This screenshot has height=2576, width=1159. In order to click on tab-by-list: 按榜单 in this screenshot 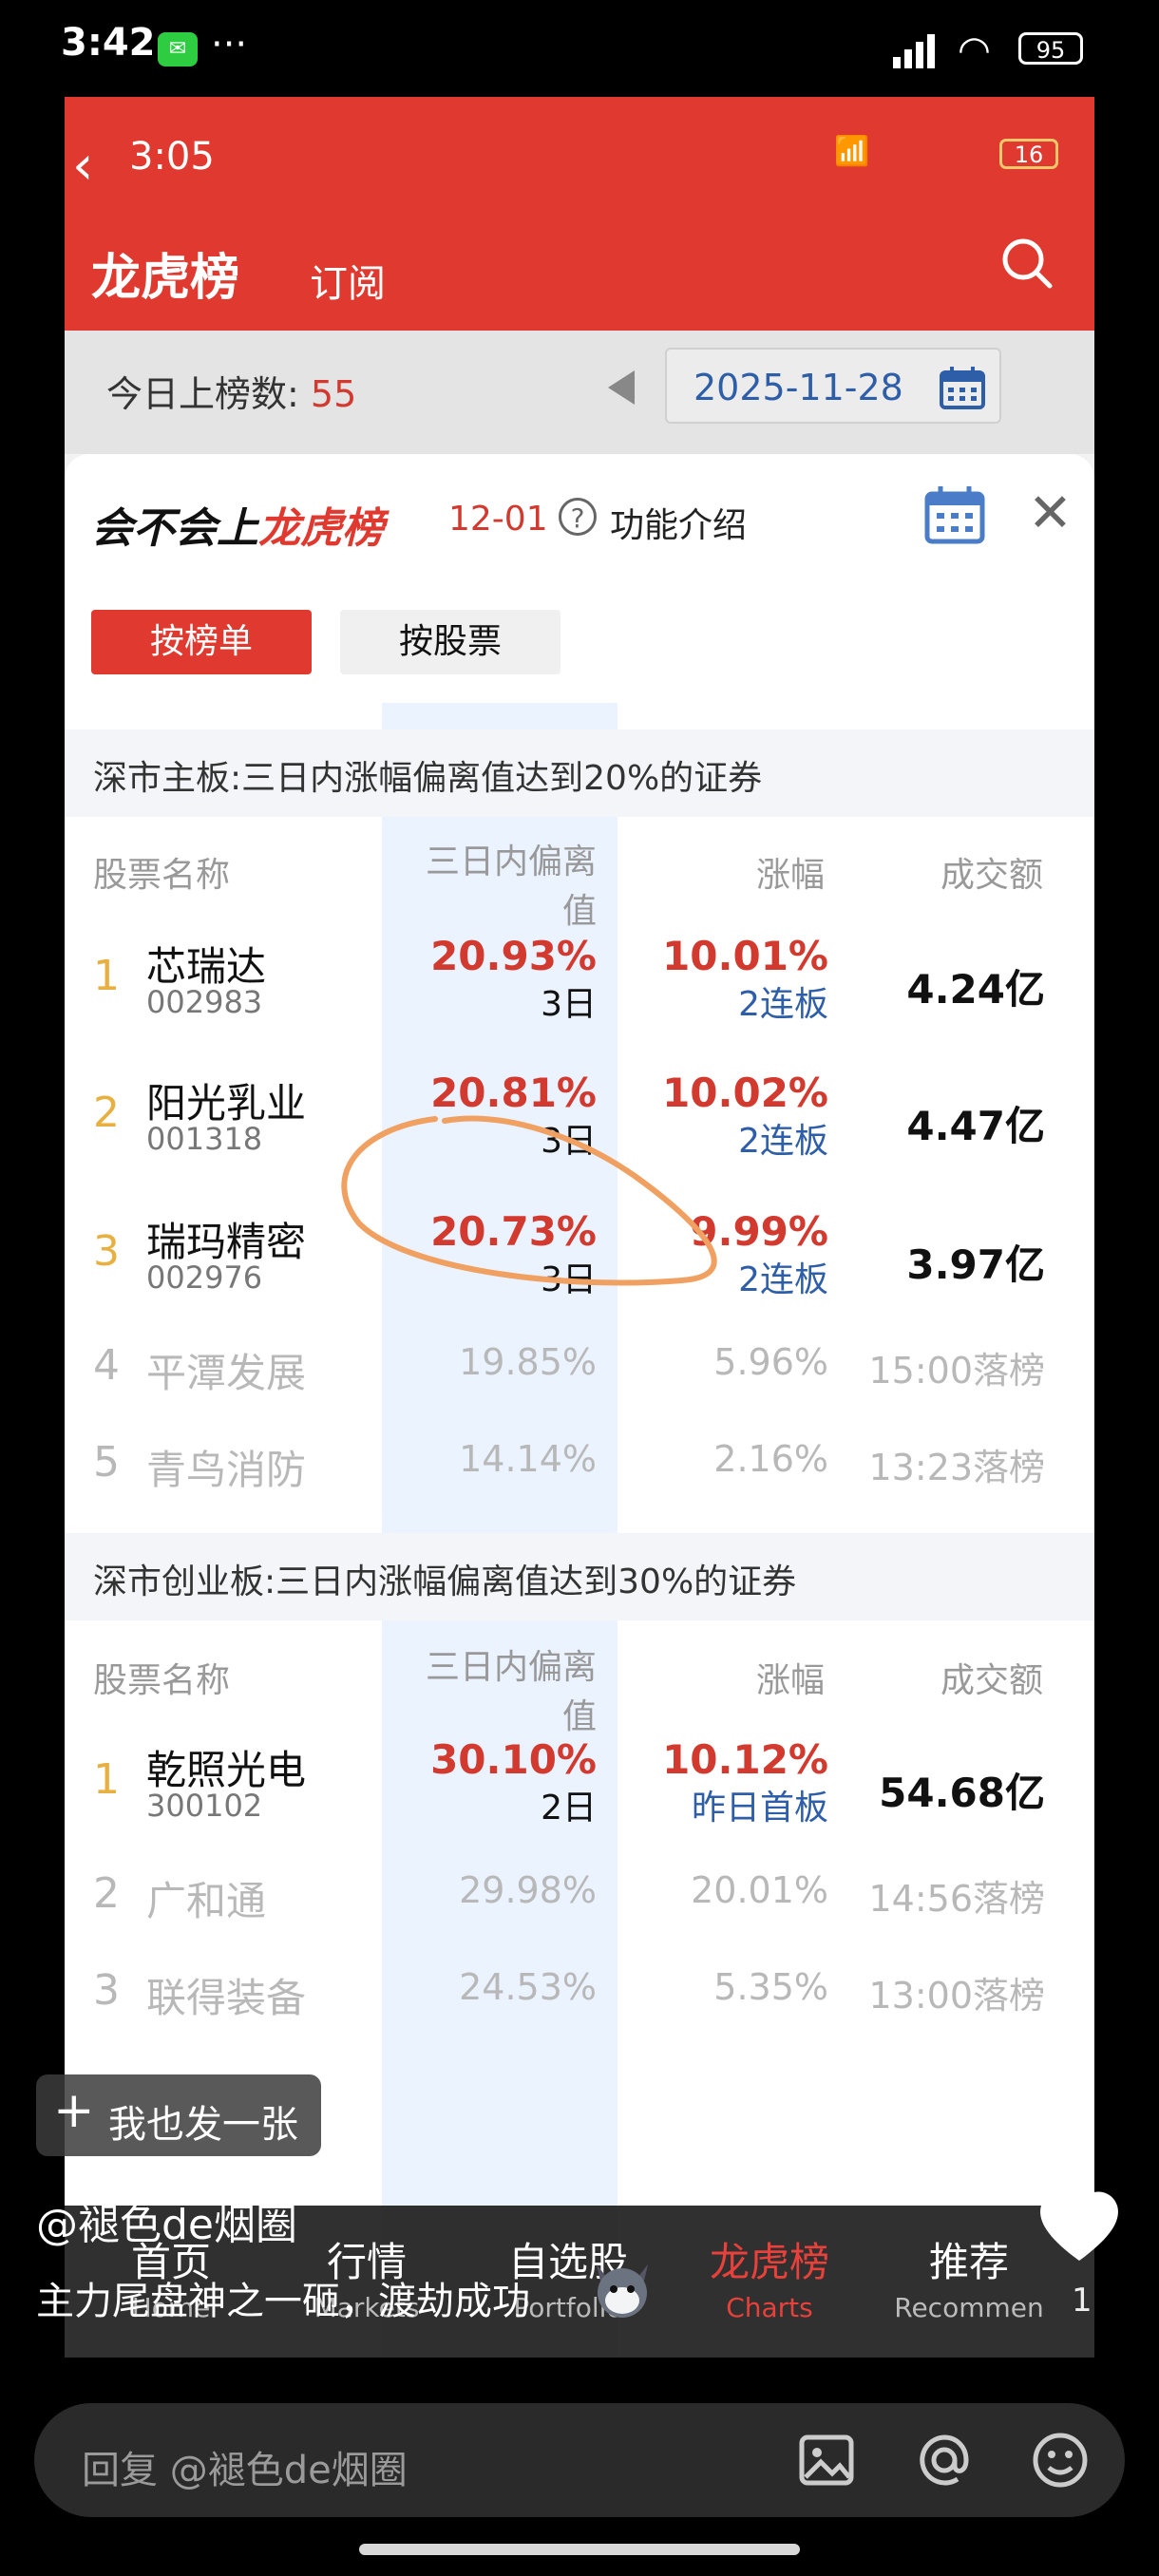, I will do `click(201, 642)`.